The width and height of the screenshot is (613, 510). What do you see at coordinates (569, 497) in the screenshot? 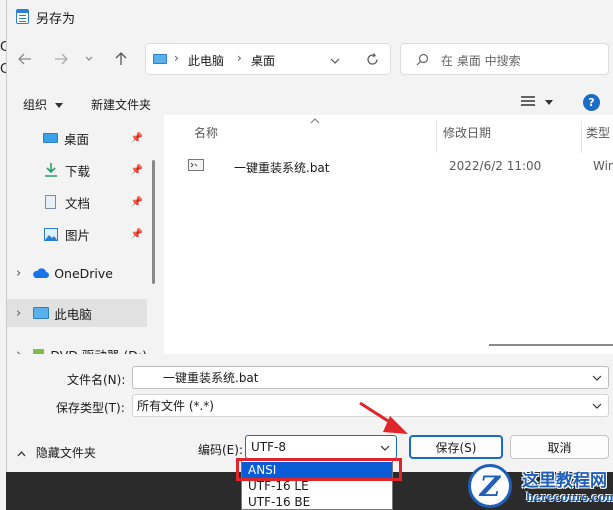
I see `watermark-url: herecours.com` at bounding box center [569, 497].